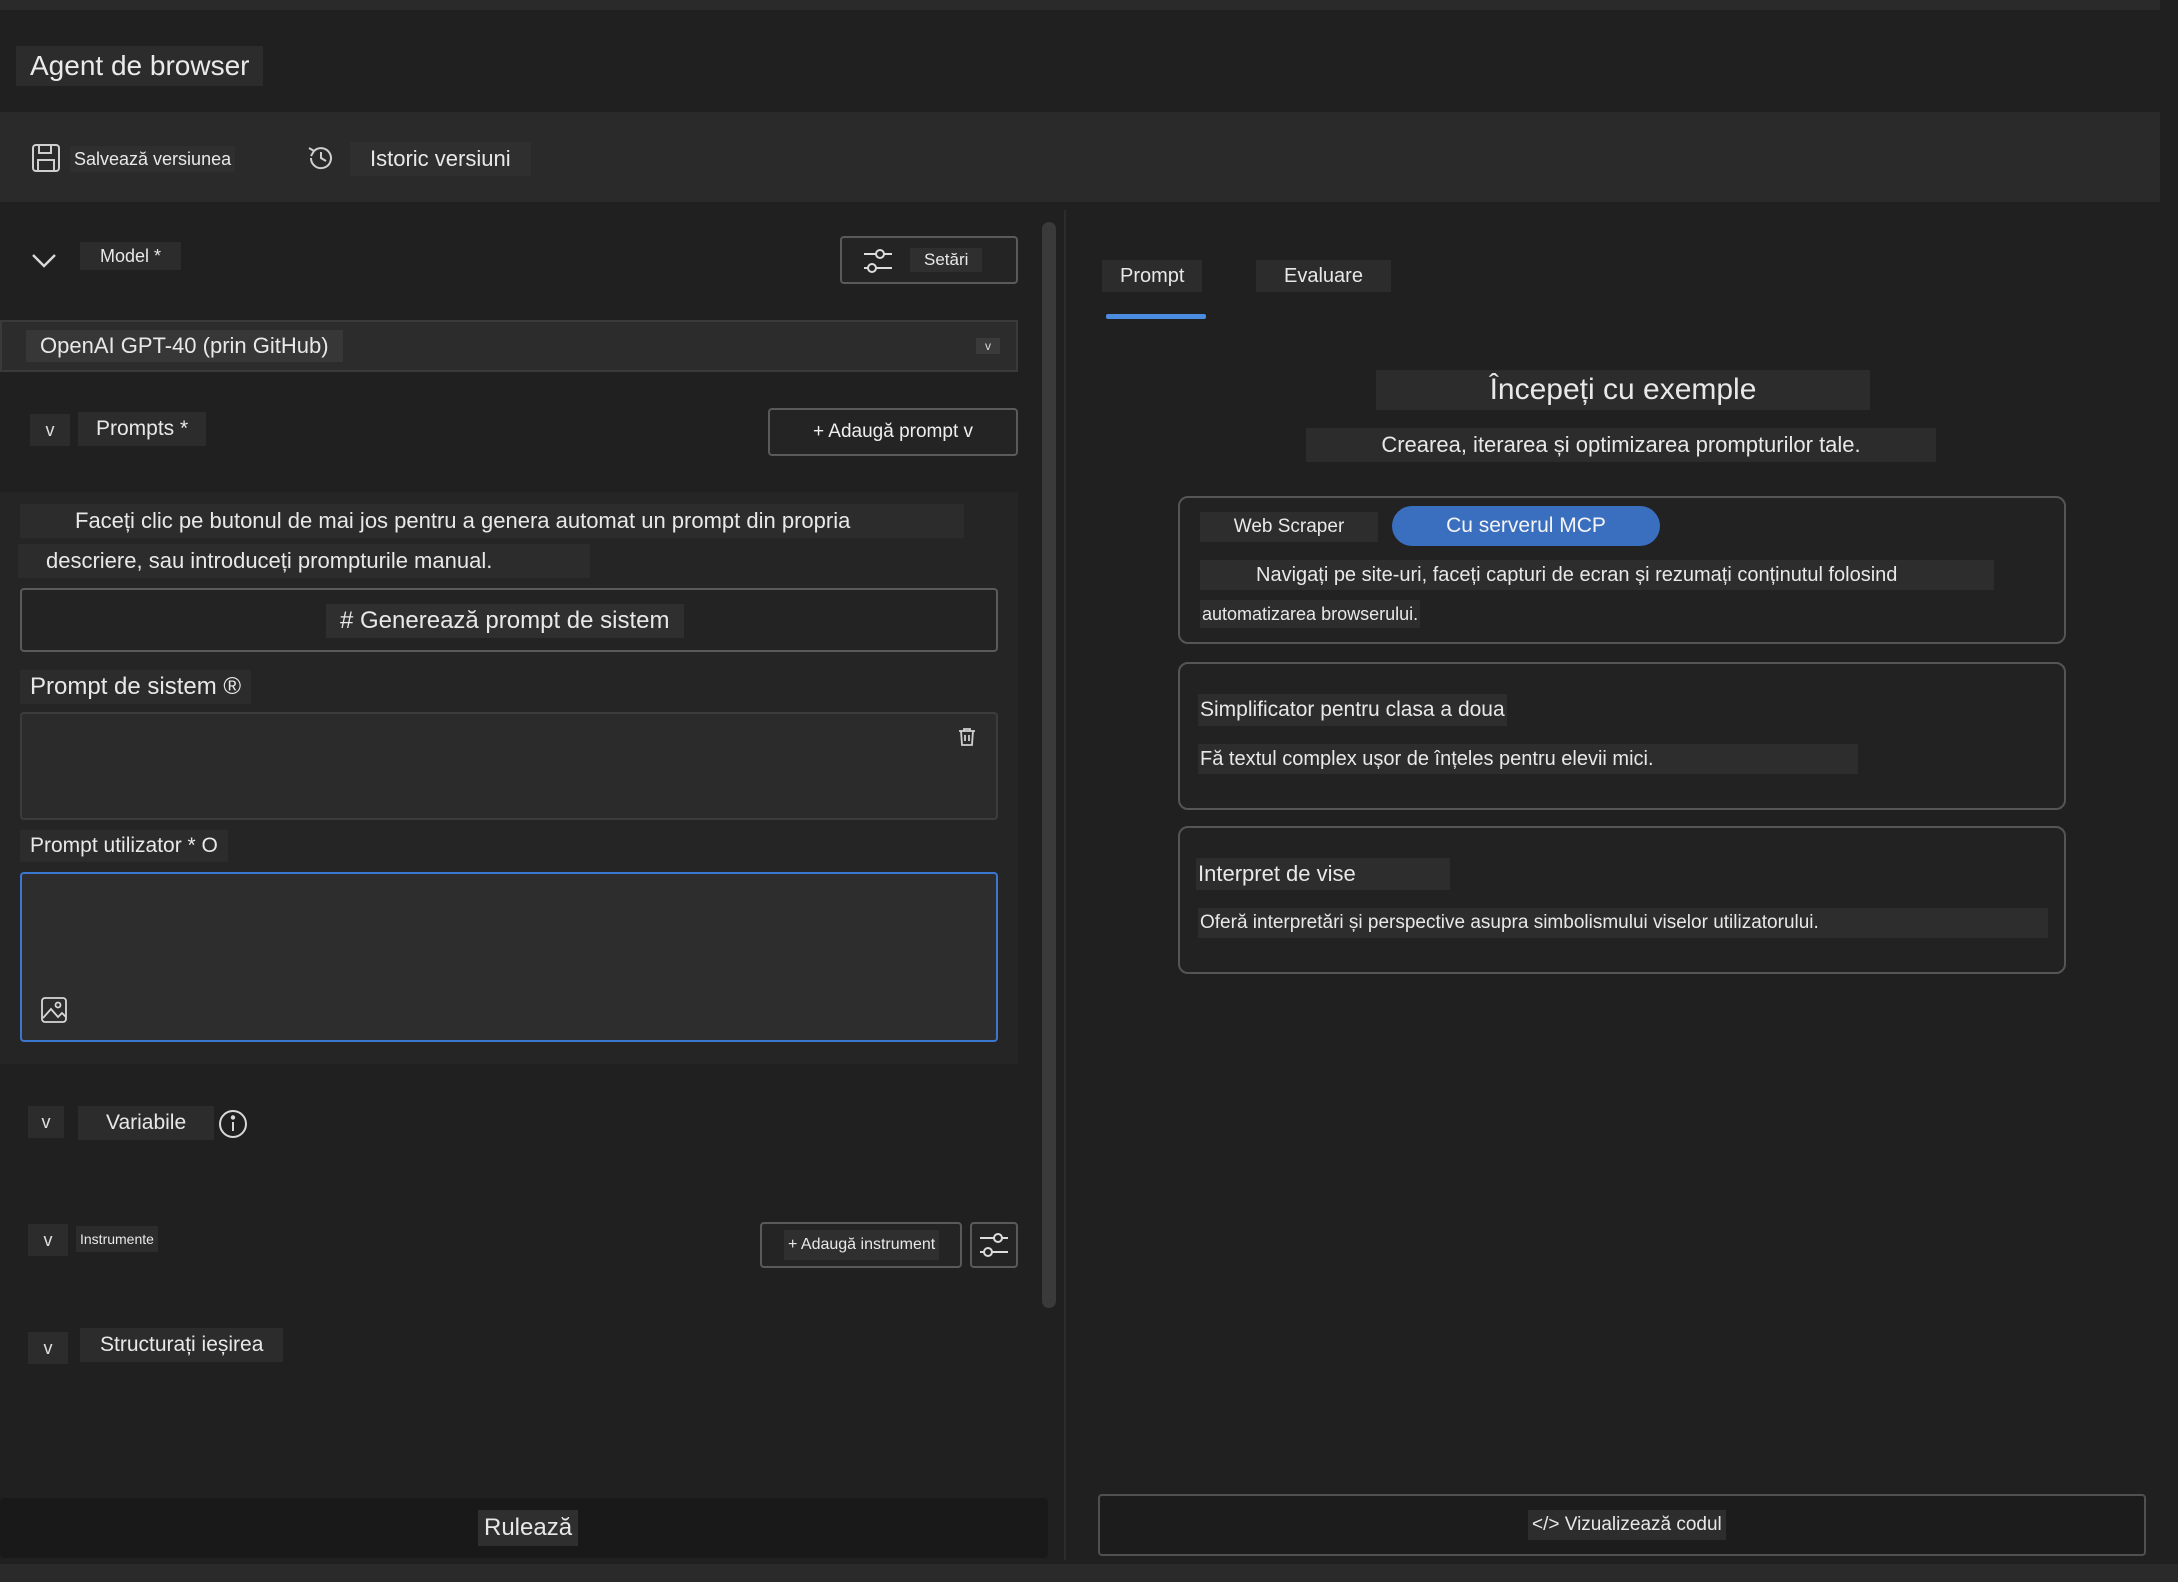 The image size is (2178, 1582). Describe the element at coordinates (1323, 874) in the screenshot. I see `card-title: Interpret de vise` at that location.